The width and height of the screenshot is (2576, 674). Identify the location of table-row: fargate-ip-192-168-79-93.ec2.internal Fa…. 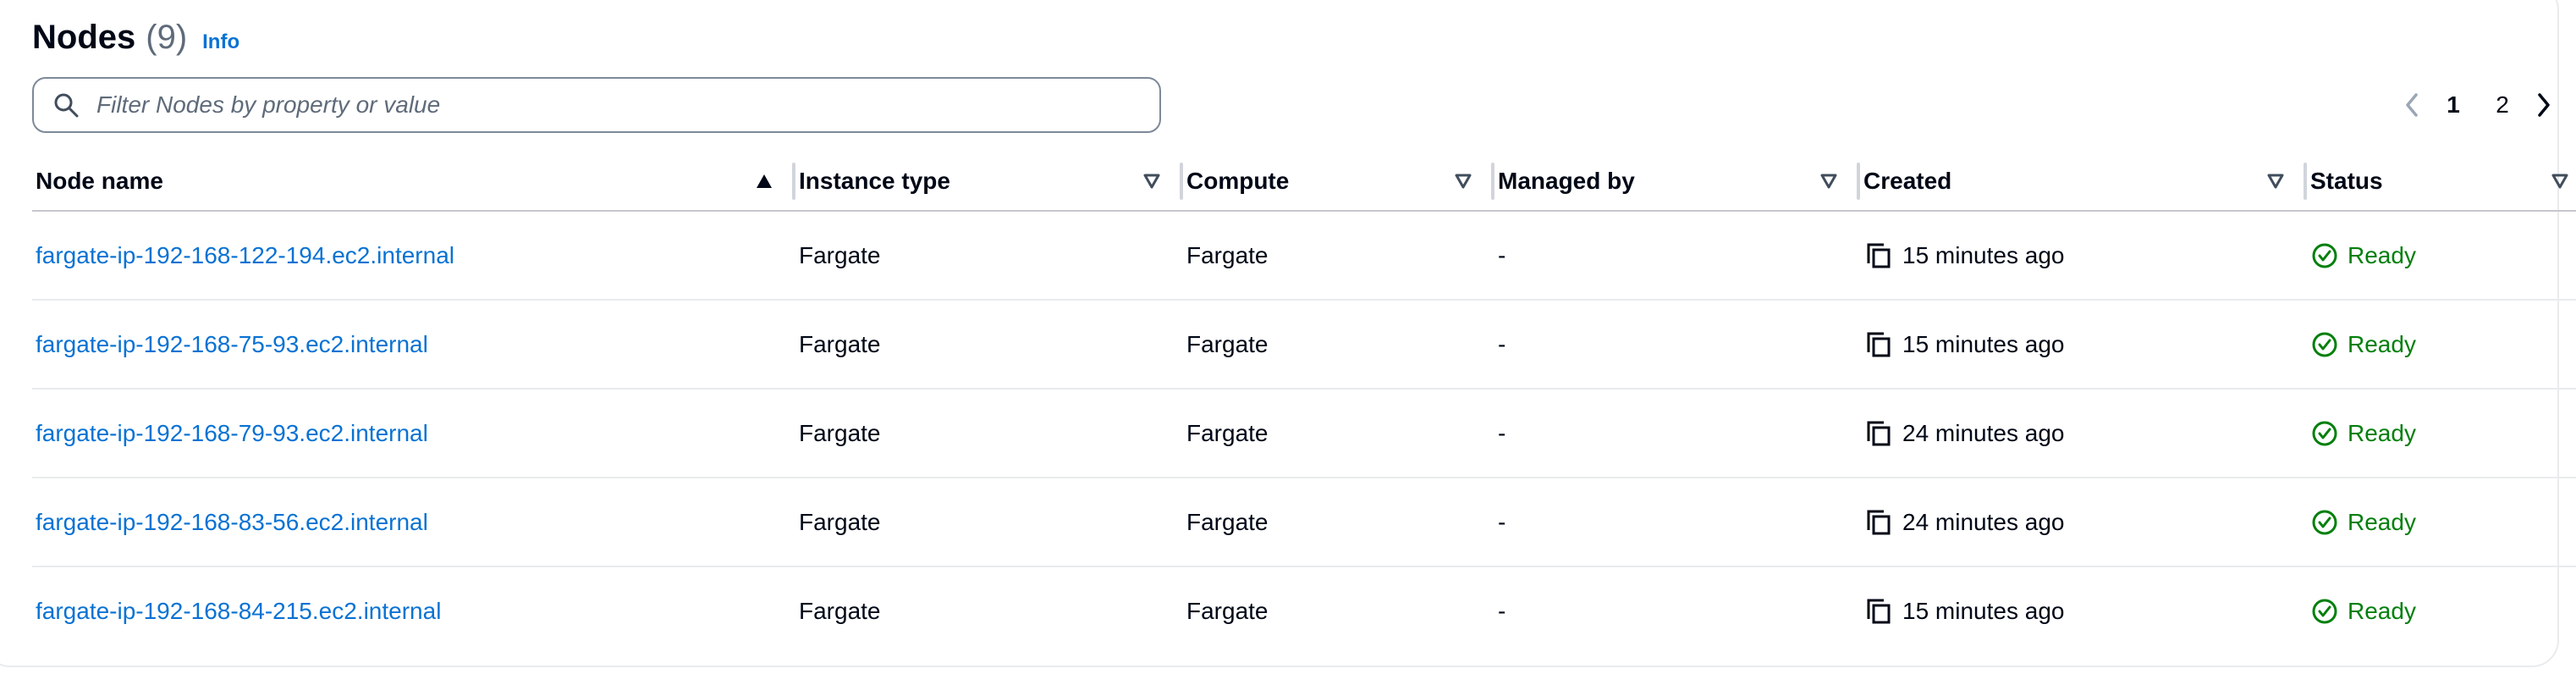
(1304, 433).